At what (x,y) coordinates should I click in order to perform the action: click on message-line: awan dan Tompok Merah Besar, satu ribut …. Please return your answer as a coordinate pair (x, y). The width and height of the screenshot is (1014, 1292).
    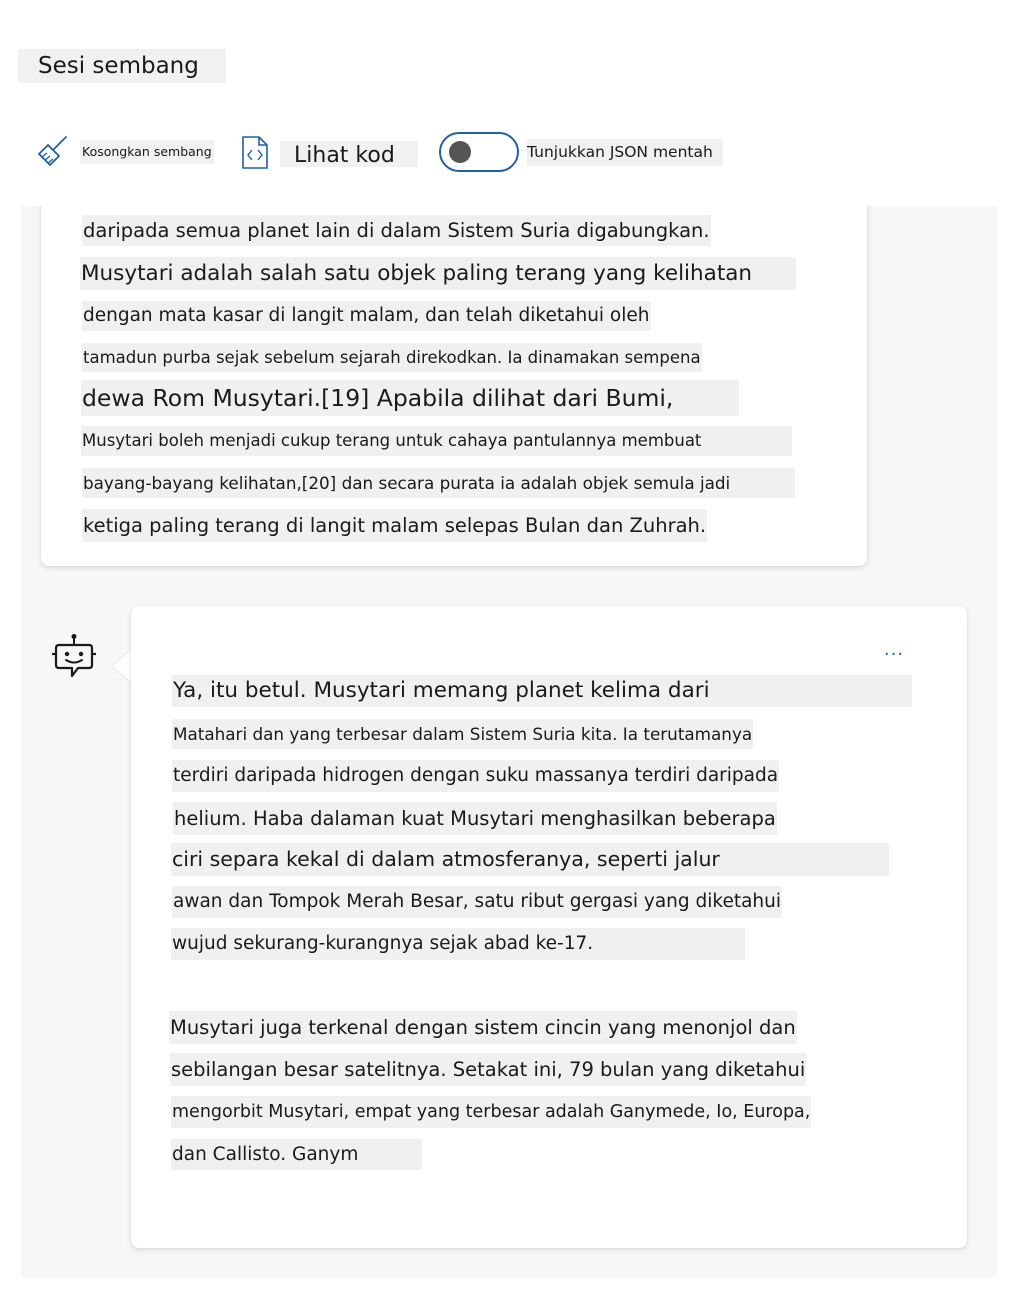
    Looking at the image, I should click on (477, 902).